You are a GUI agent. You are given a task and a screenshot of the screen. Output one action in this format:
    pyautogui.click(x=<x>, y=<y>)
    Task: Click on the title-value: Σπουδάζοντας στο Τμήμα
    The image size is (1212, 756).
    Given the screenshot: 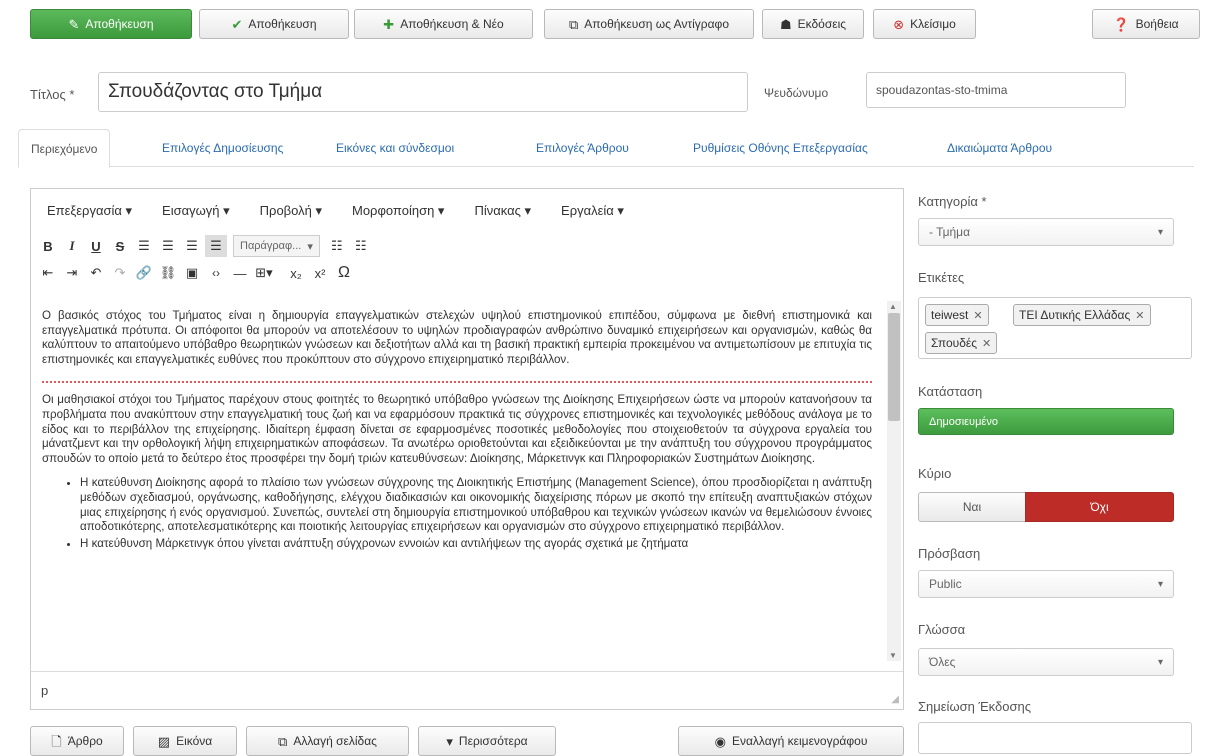 What is the action you would take?
    pyautogui.click(x=215, y=91)
    